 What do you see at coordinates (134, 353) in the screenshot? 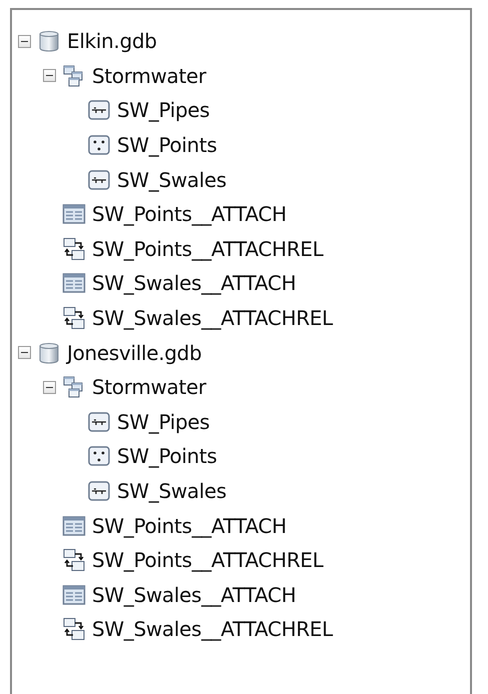
I see `tree-item-label: Jonesville.gdb` at bounding box center [134, 353].